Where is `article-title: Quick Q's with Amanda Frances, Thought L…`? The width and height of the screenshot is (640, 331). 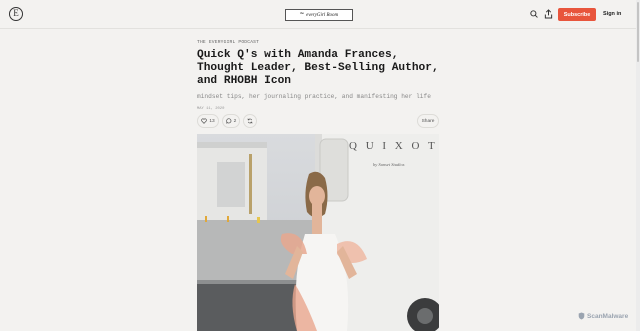 article-title: Quick Q's with Amanda Frances, Thought L… is located at coordinates (318, 68).